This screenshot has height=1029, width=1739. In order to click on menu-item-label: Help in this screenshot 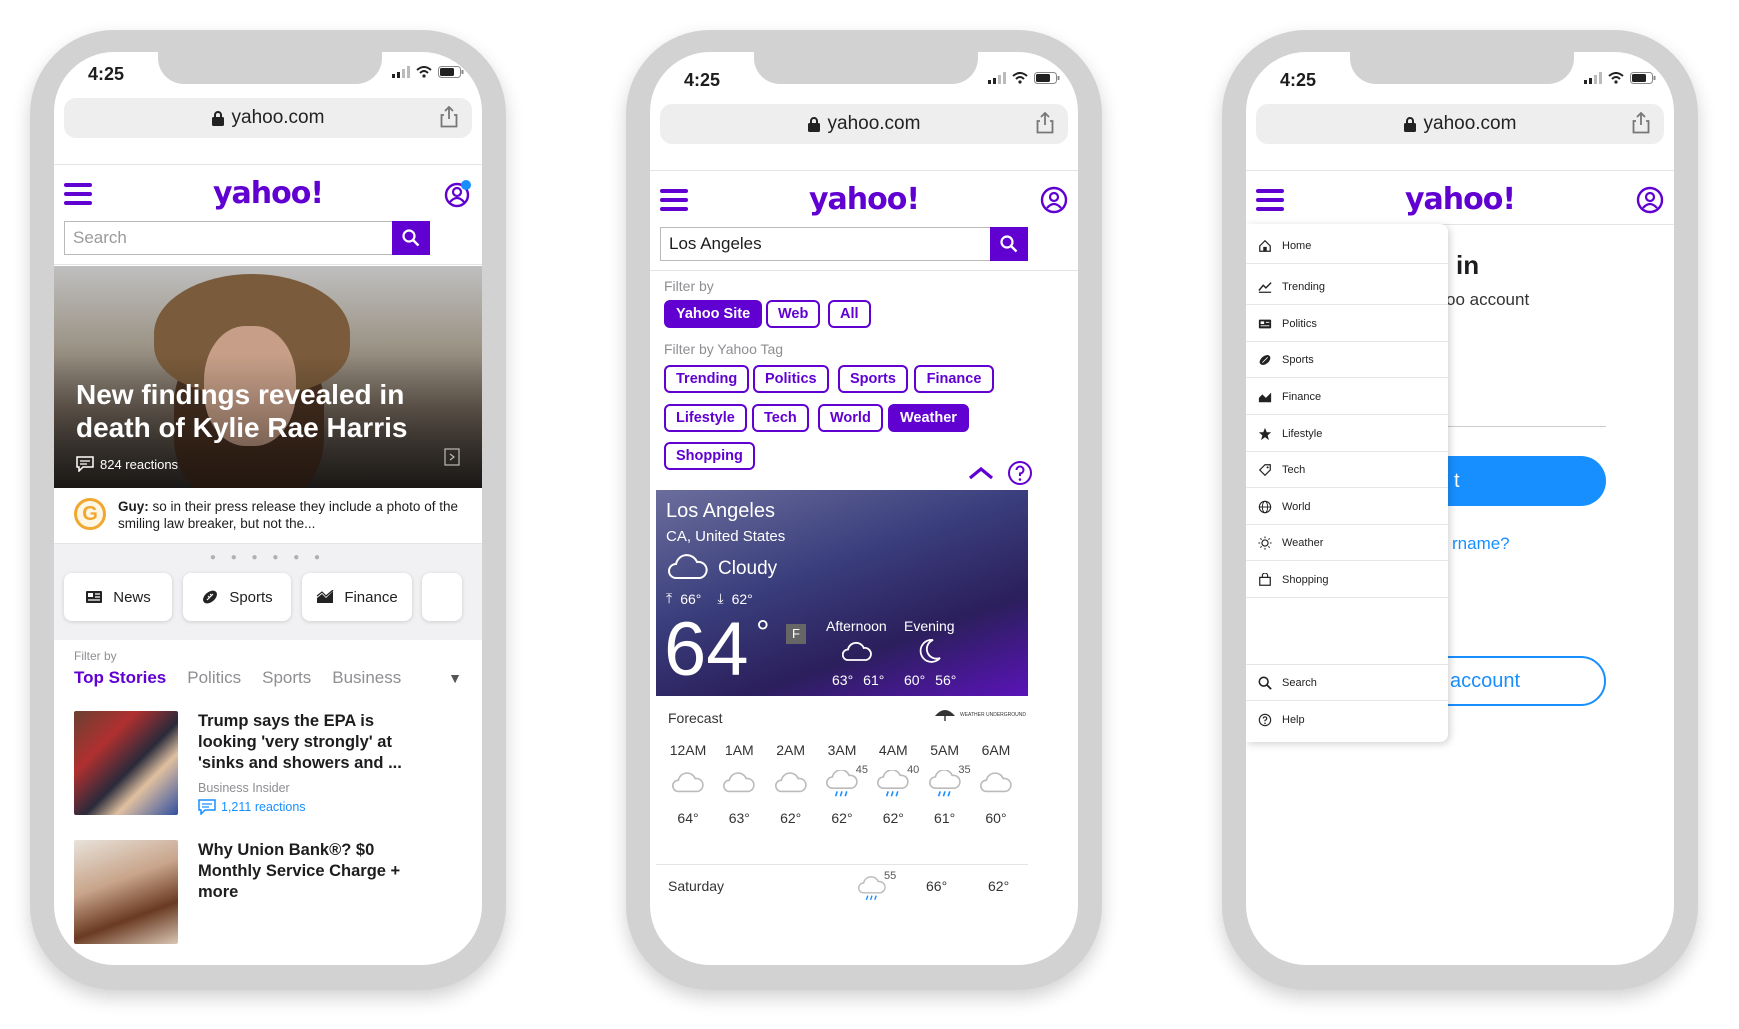, I will do `click(1293, 720)`.